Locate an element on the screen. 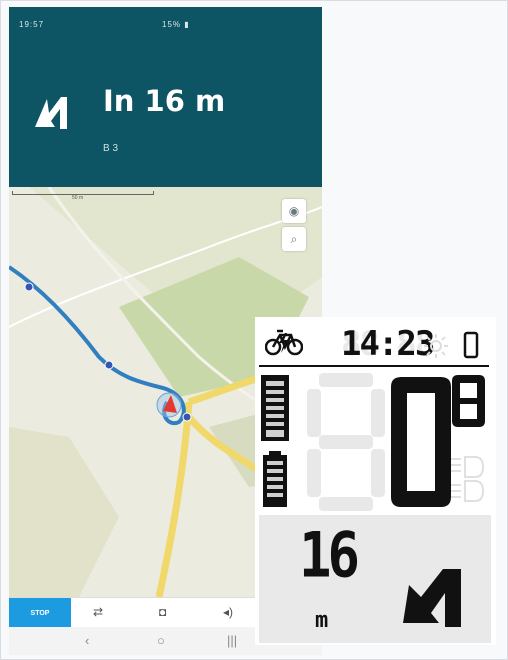  compass-icon: ◉ is located at coordinates (294, 211).